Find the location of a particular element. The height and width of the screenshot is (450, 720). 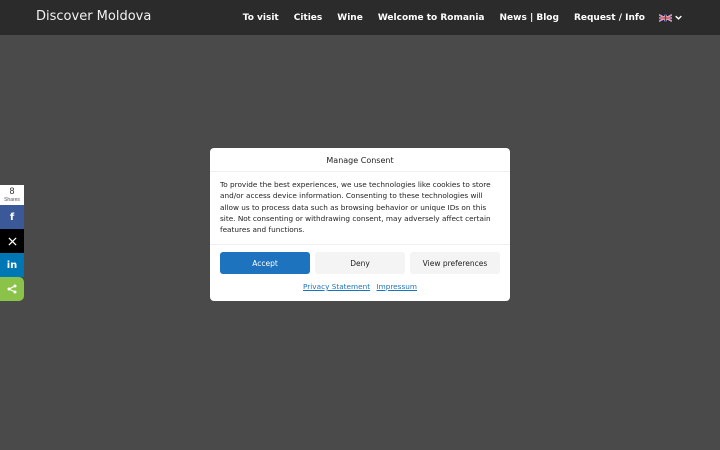

privacy-statement-link: Privacy Statement is located at coordinates (336, 286).